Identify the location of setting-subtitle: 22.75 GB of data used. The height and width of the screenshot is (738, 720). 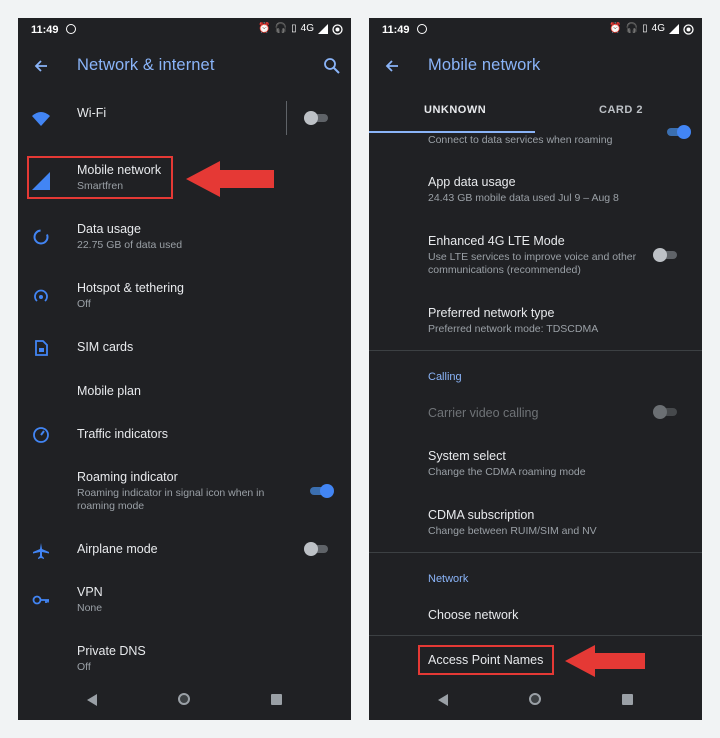
(130, 245).